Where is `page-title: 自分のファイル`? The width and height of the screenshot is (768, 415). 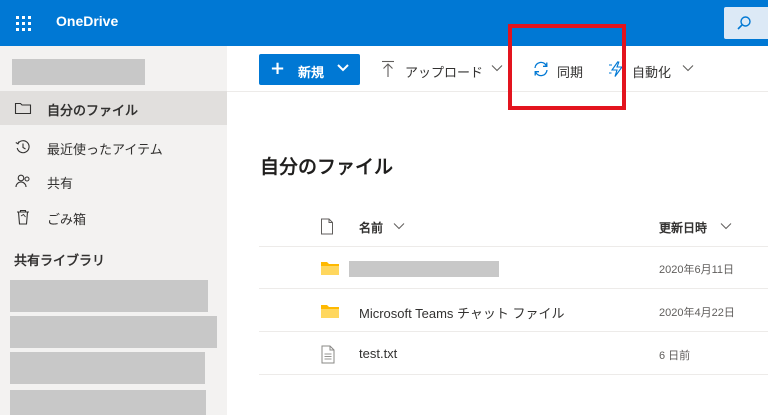 page-title: 自分のファイル is located at coordinates (327, 167).